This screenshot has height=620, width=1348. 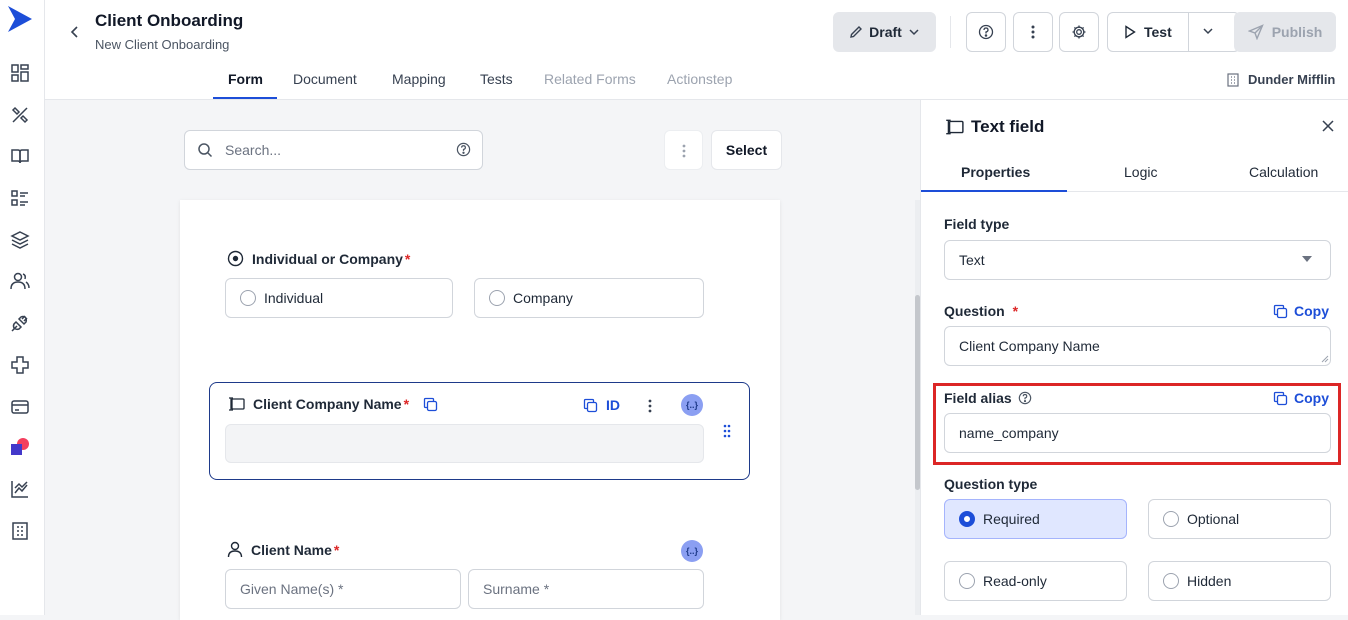 I want to click on given-name-input: Given Name(s) *, so click(x=343, y=589).